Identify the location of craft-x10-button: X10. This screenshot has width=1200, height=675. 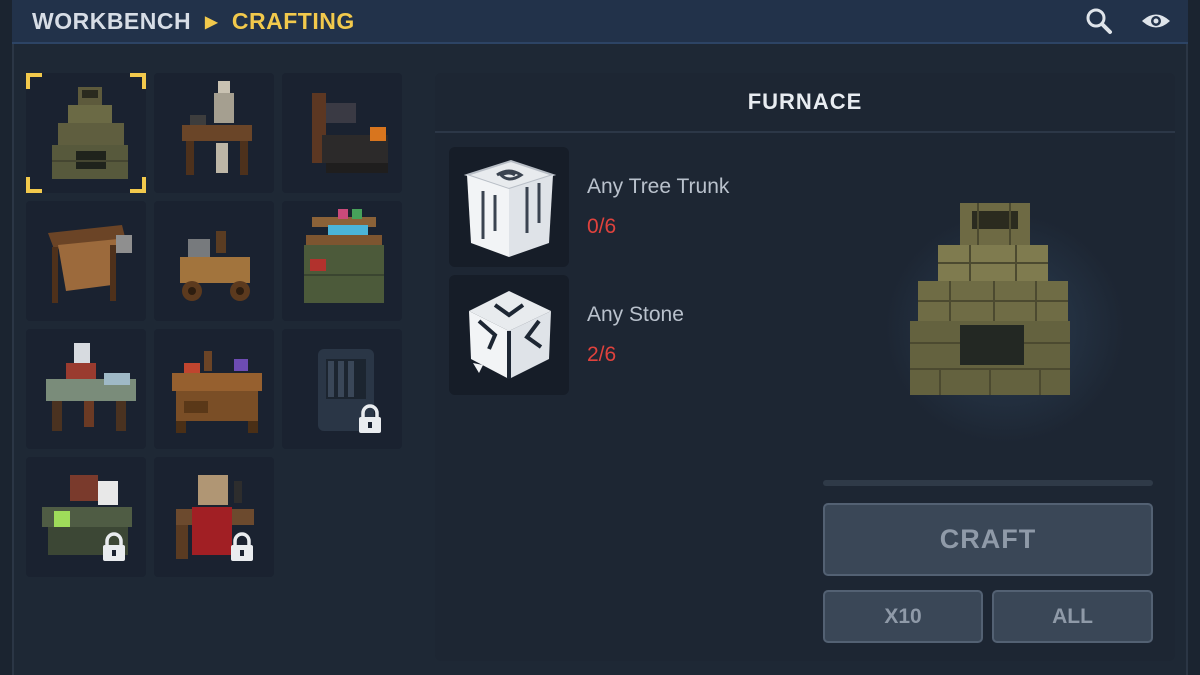
(903, 616).